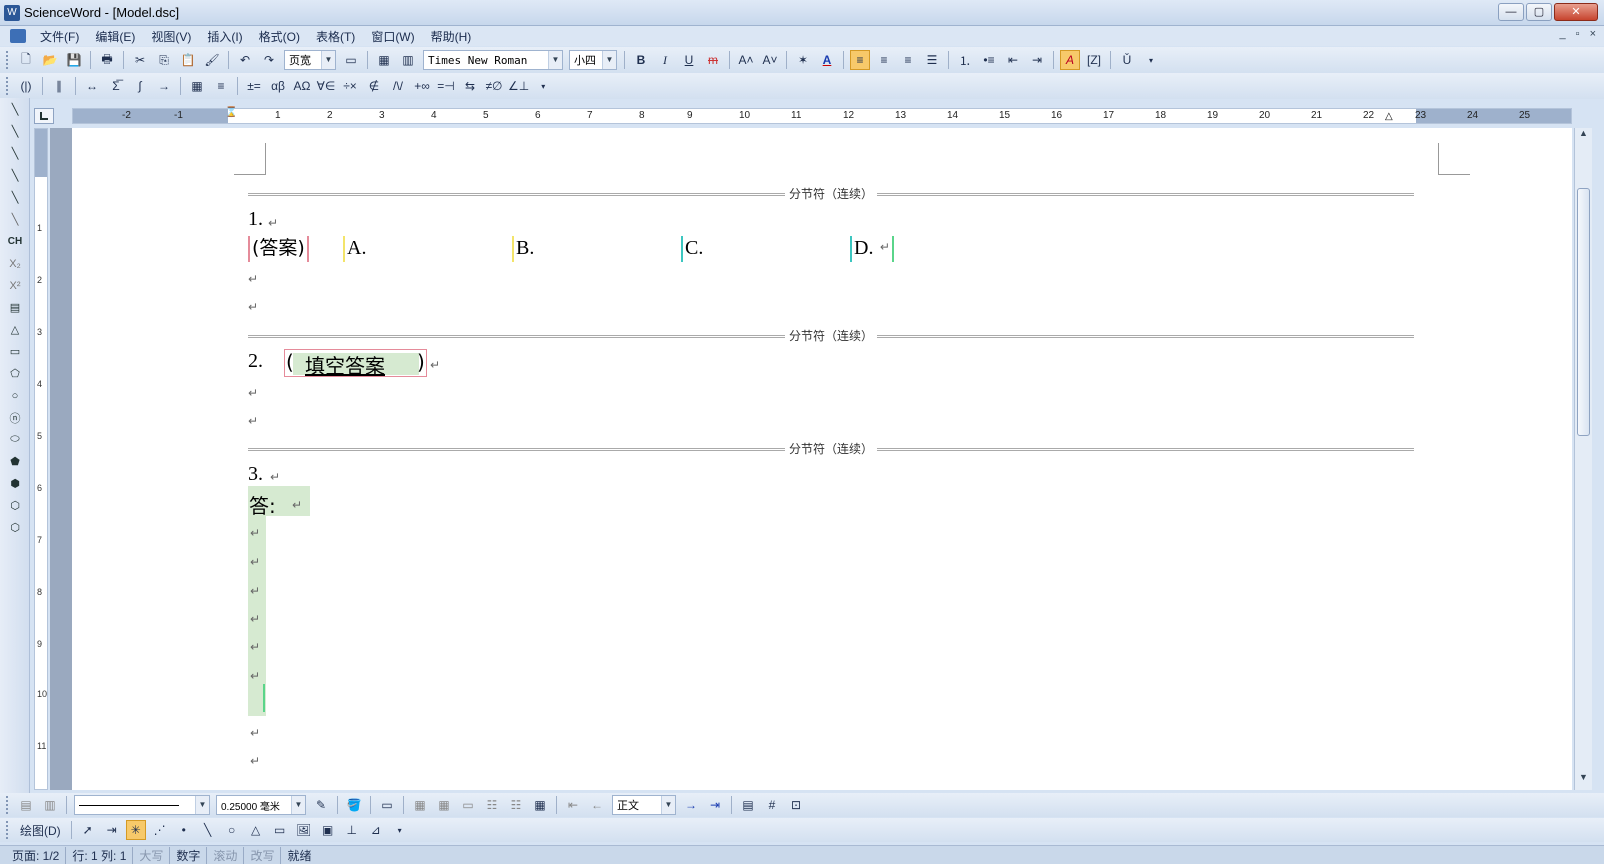  I want to click on bold-button: B, so click(641, 60).